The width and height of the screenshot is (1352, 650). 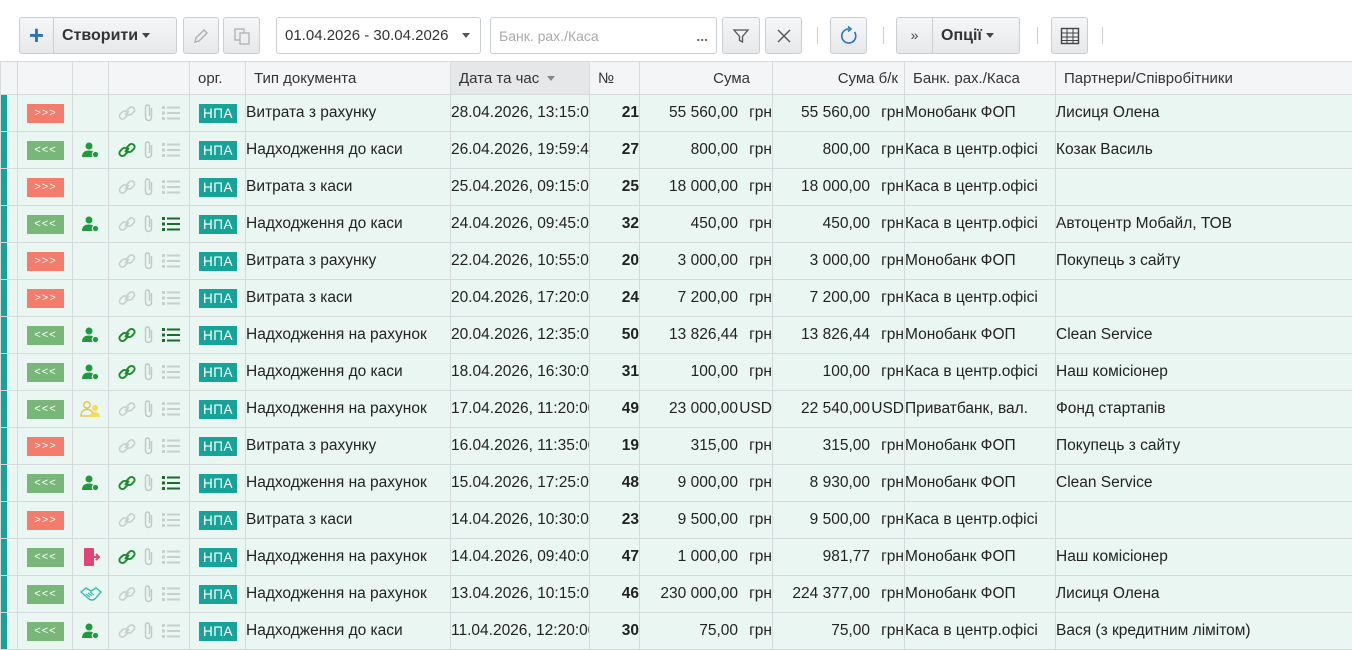 What do you see at coordinates (91, 78) in the screenshot?
I see `col-person` at bounding box center [91, 78].